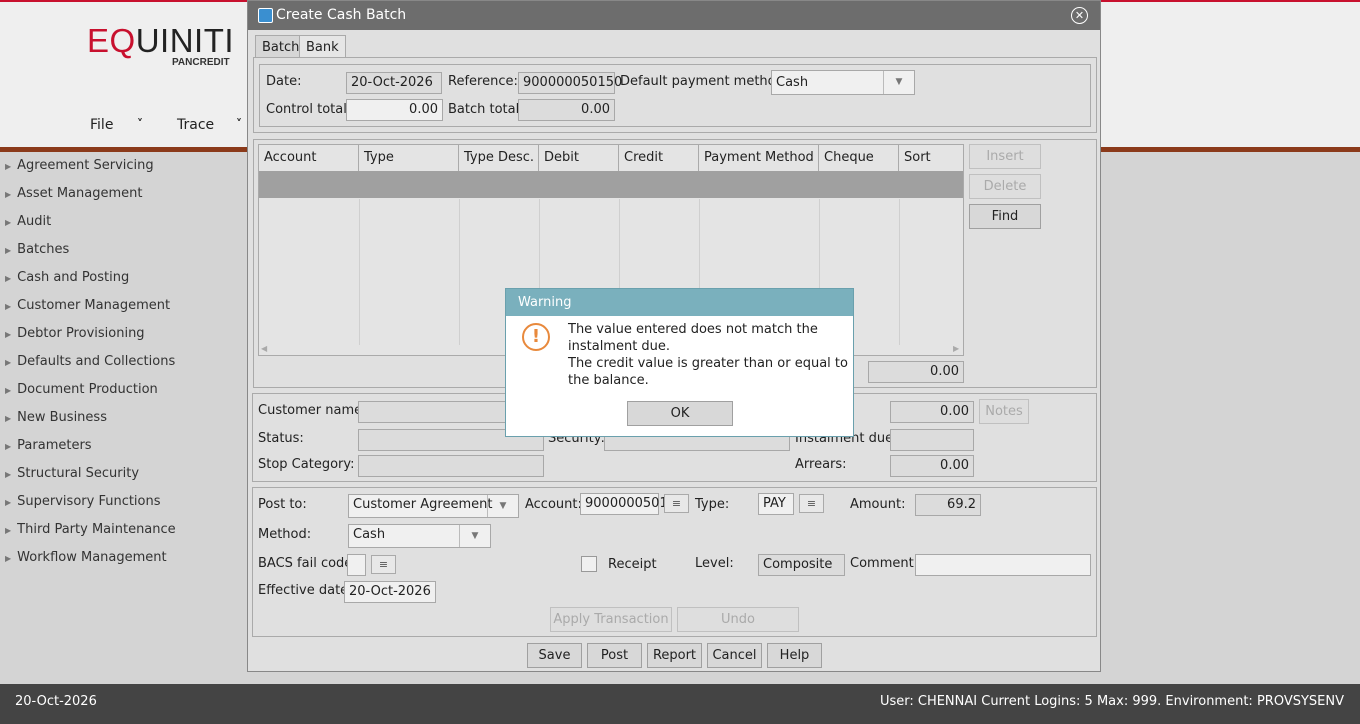  I want to click on sidebar-item-workflow-management: ▶ Workflow Management, so click(86, 558).